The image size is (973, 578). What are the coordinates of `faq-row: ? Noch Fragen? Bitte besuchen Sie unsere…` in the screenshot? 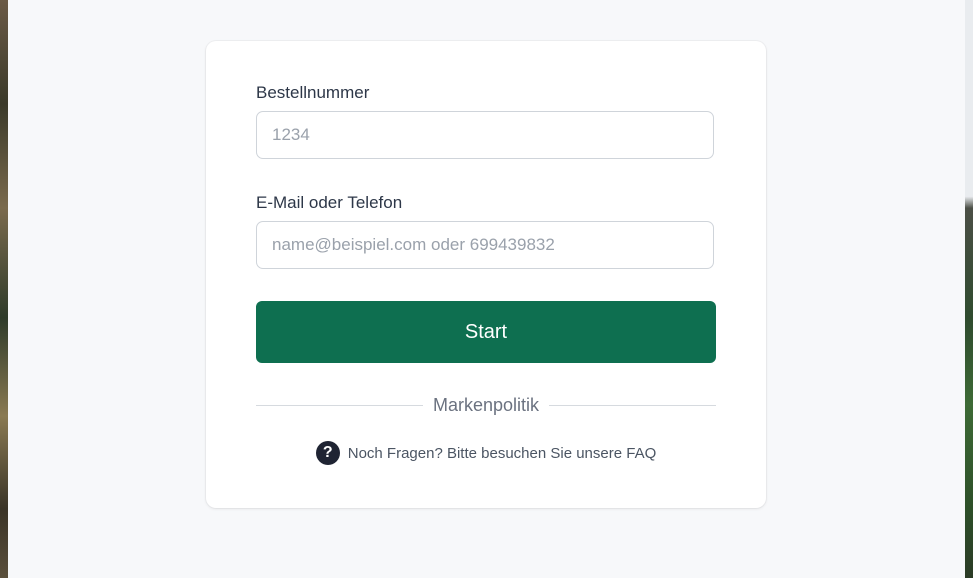 It's located at (486, 453).